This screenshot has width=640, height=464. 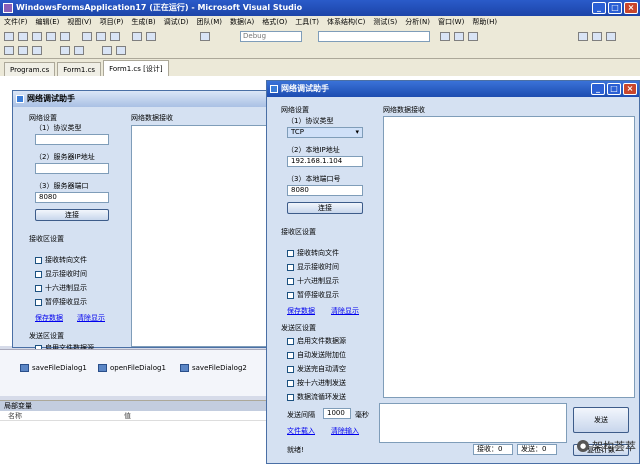 I want to click on size-icon, so click(x=65, y=50).